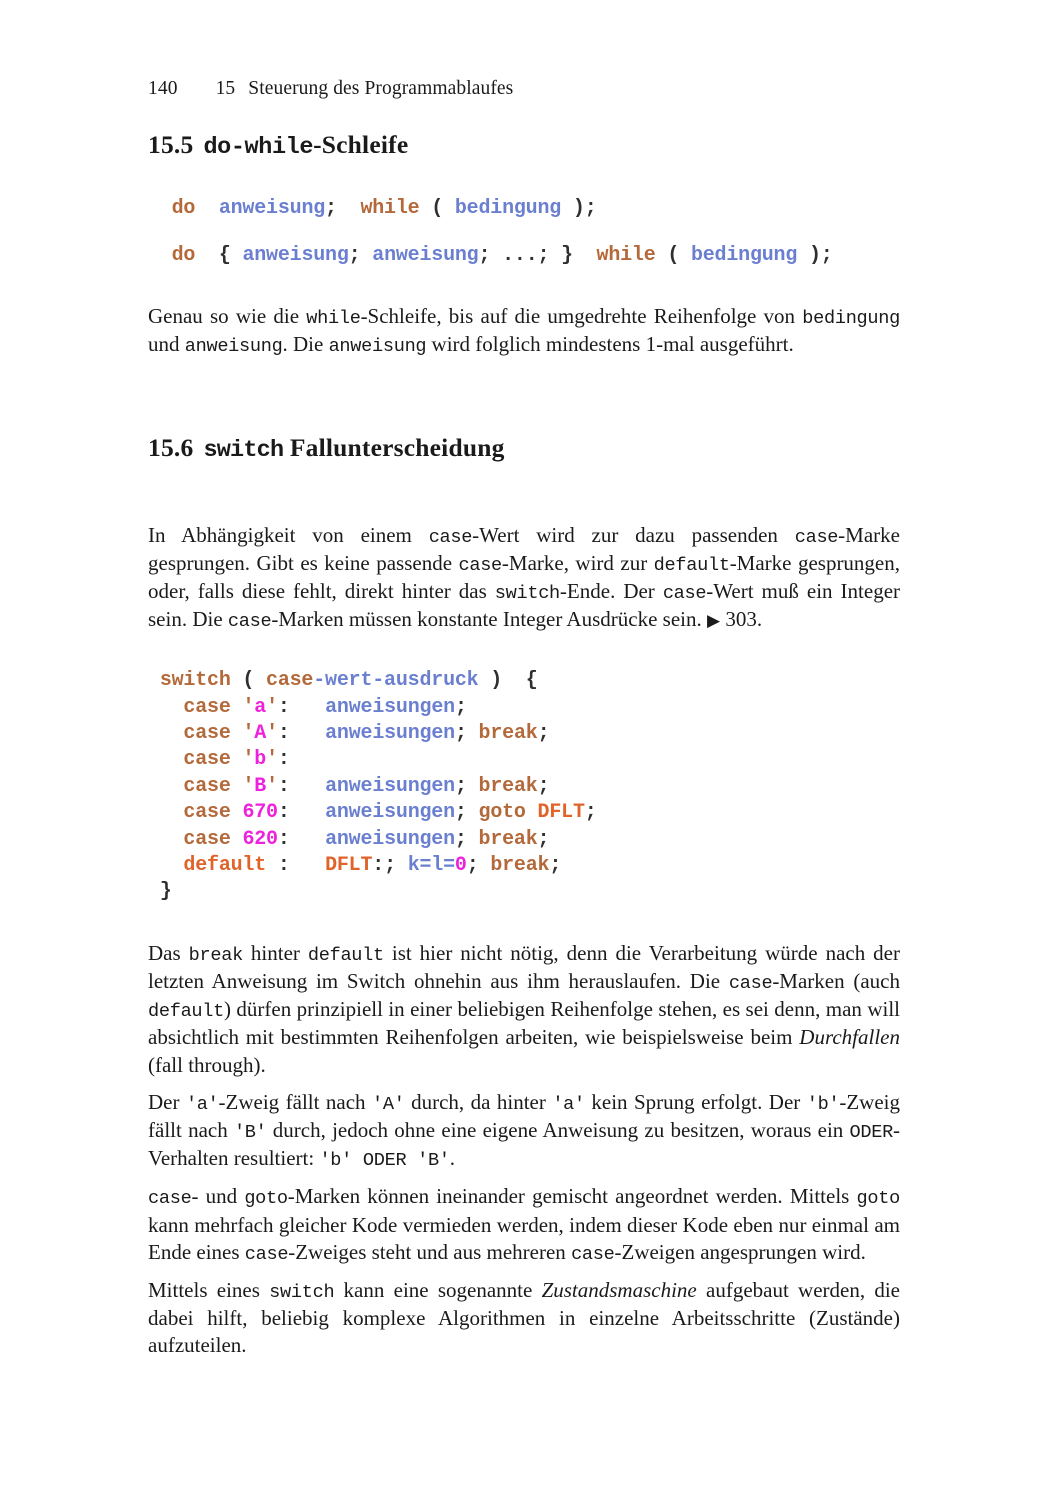 The height and width of the screenshot is (1500, 1050). I want to click on text-run: -Zweigen angesprungen wird., so click(740, 1251).